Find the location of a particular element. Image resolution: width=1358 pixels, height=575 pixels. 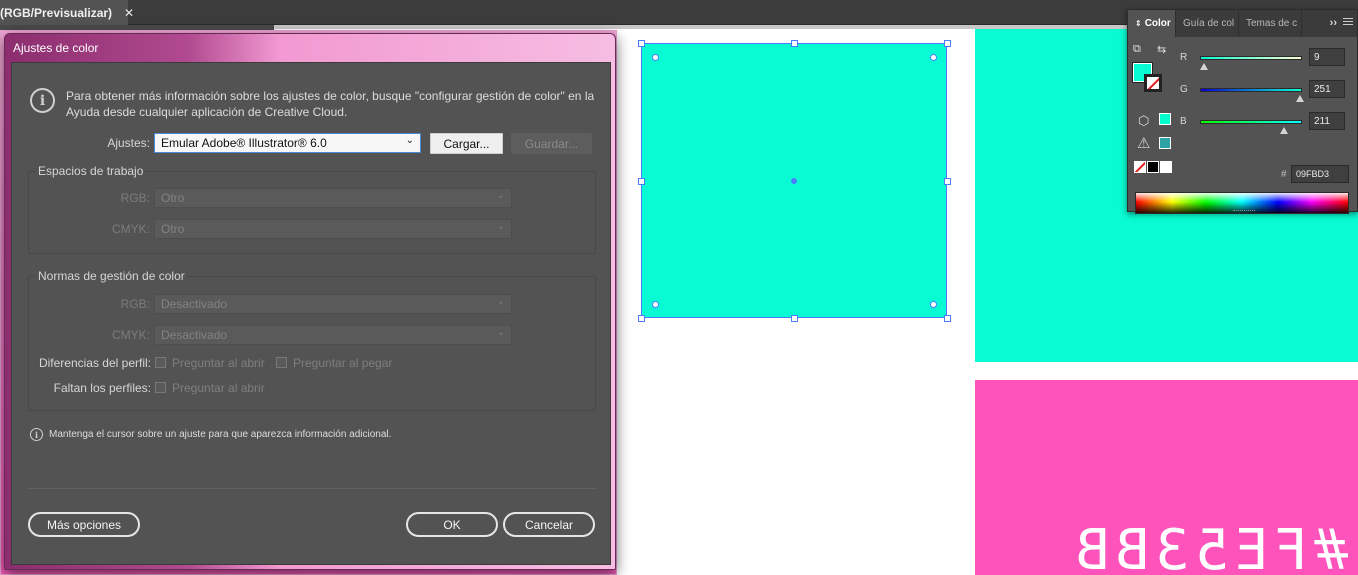

tab-color-label: Color is located at coordinates (1157, 23).